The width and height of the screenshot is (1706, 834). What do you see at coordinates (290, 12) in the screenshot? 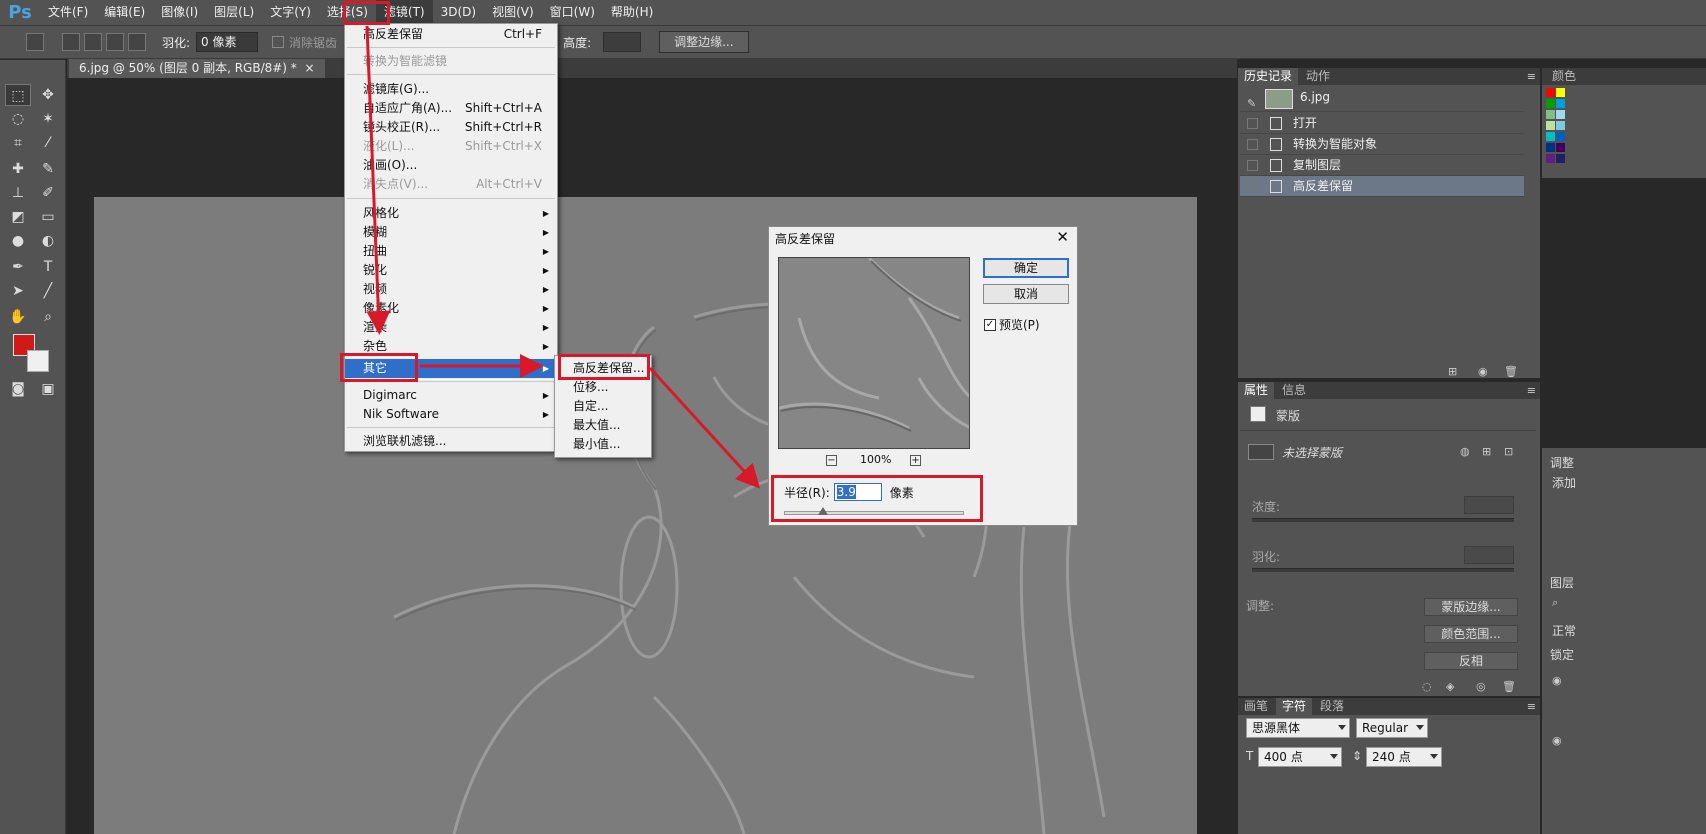
I see `menu-type: 文字(Y)` at bounding box center [290, 12].